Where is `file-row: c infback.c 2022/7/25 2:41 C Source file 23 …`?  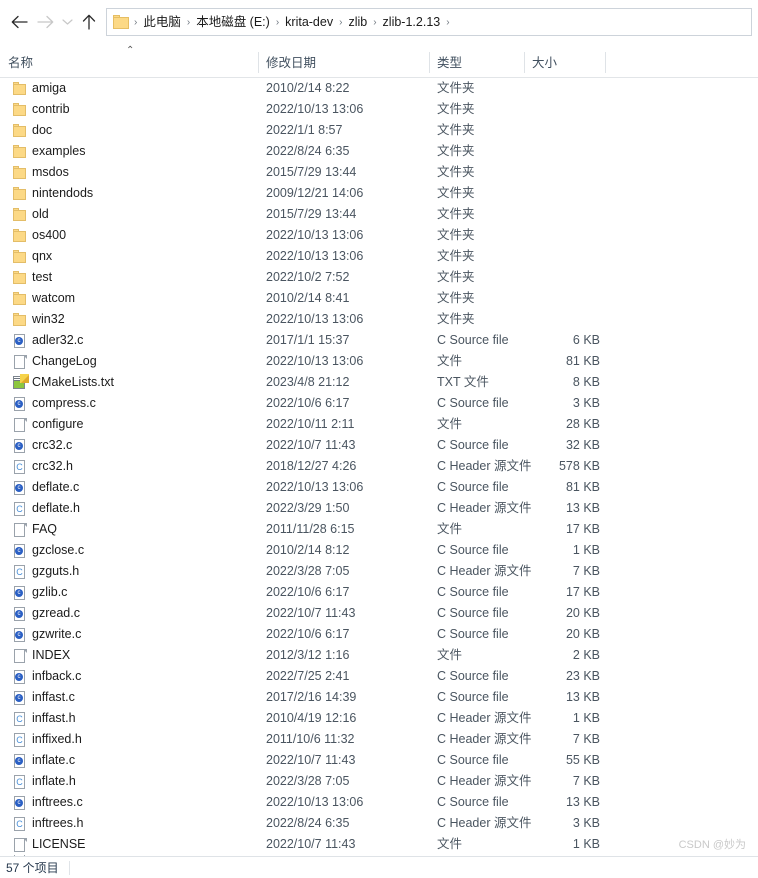 file-row: c infback.c 2022/7/25 2:41 C Source file 23 … is located at coordinates (379, 676).